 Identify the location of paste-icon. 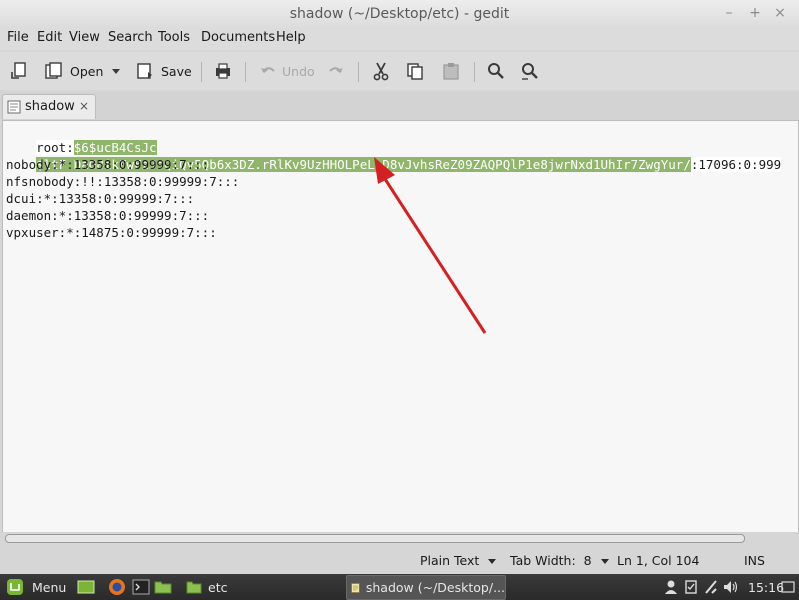
(451, 71).